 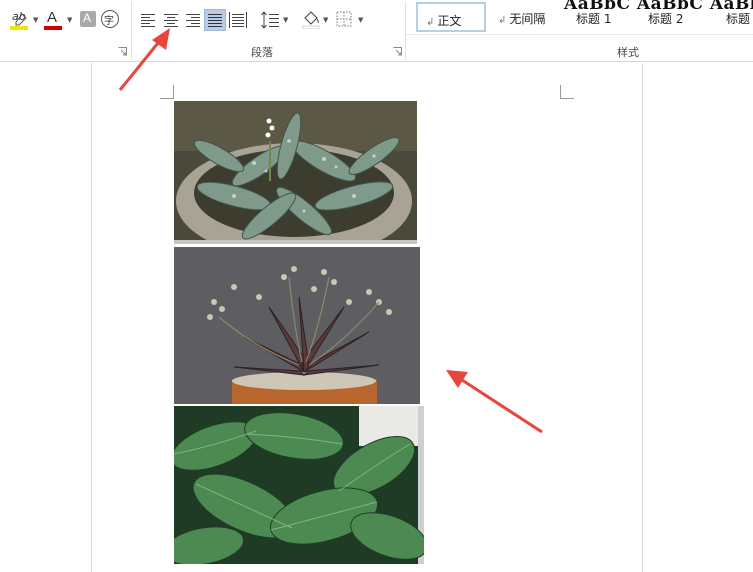 I want to click on shading-bucket-icon, so click(x=311, y=19).